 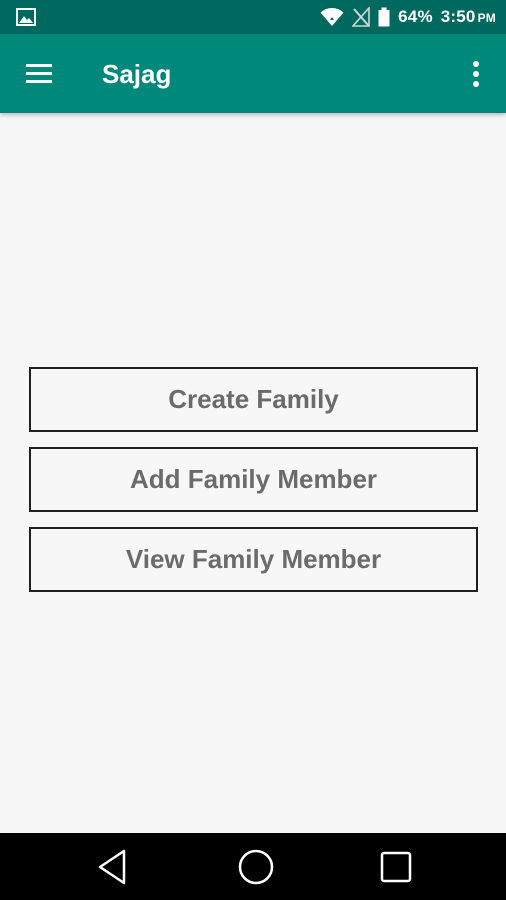 What do you see at coordinates (40, 74) in the screenshot?
I see `hamburger-menu-icon` at bounding box center [40, 74].